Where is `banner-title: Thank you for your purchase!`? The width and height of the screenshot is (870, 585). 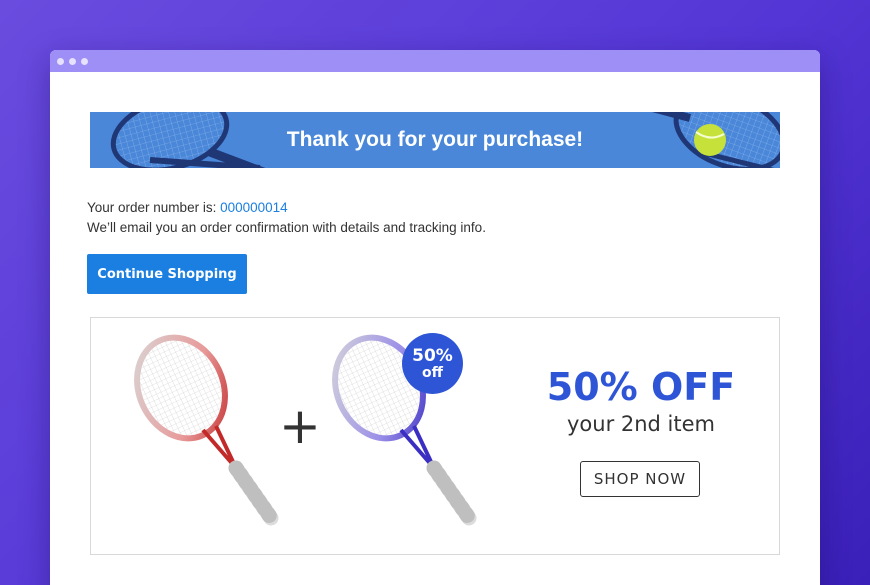 banner-title: Thank you for your purchase! is located at coordinates (435, 139).